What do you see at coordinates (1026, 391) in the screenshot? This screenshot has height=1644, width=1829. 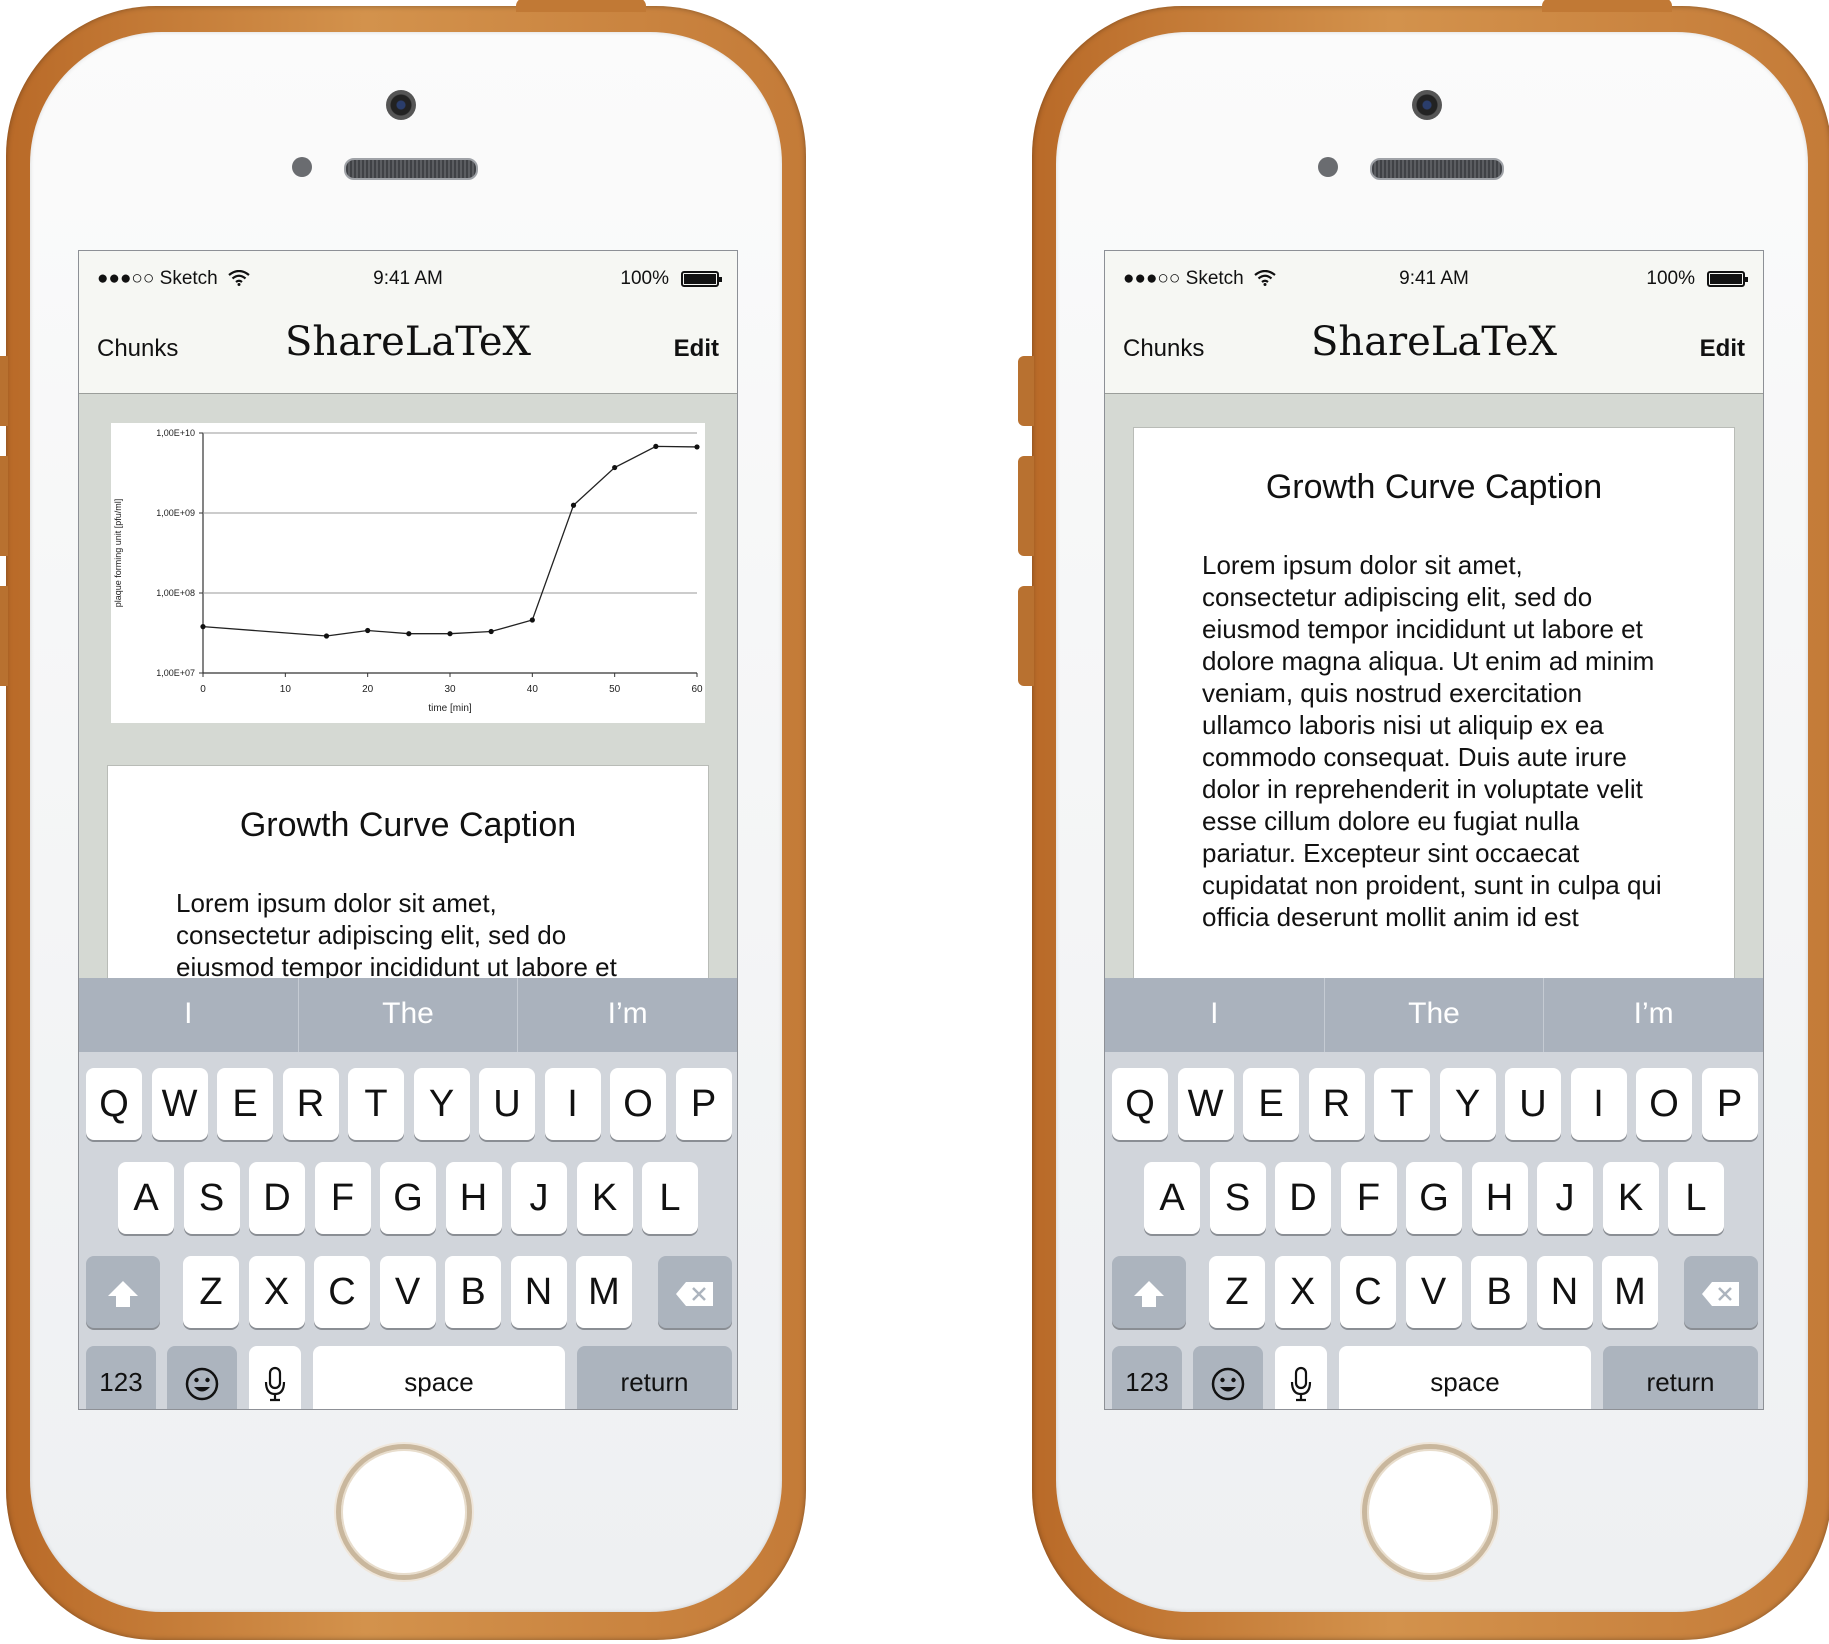 I see `mute-switch` at bounding box center [1026, 391].